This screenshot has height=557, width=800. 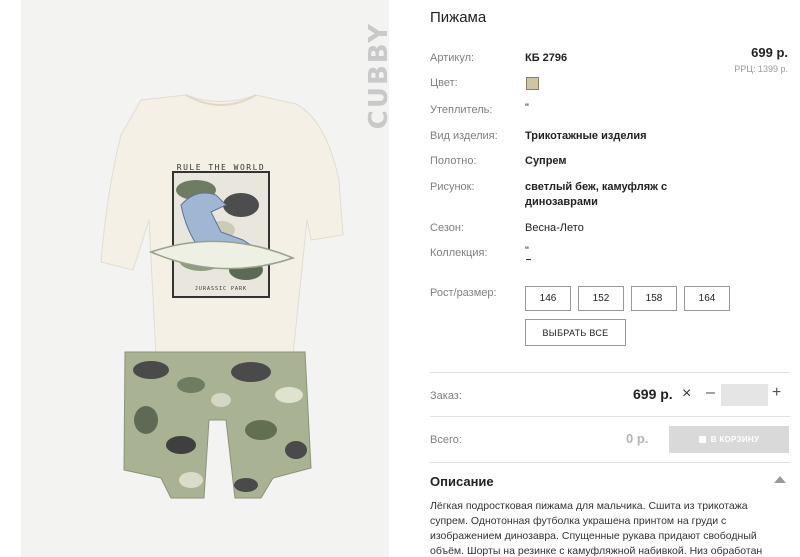 I want to click on season-value: Весна-Лето, so click(x=554, y=228).